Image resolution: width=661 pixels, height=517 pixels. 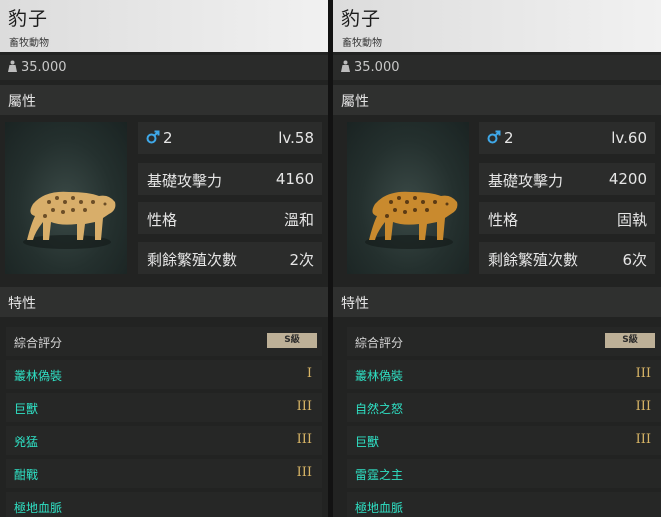 I want to click on trait-row: 自然之怒 III, so click(x=504, y=407).